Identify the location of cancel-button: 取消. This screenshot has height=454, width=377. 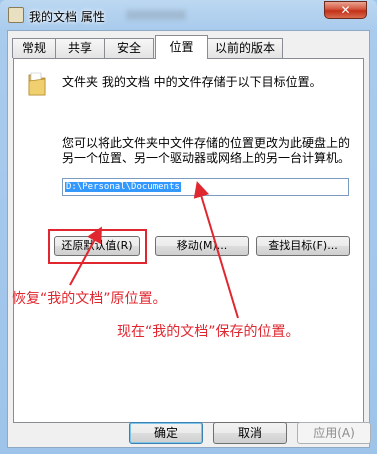
(250, 433).